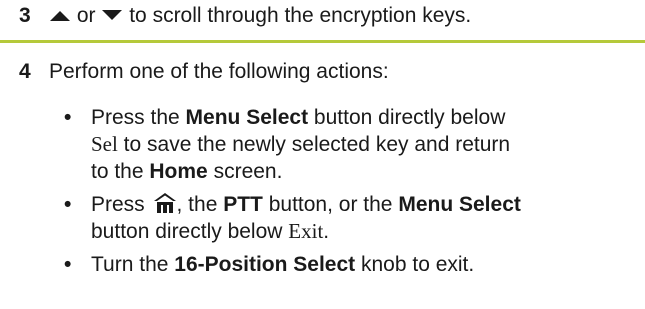 The image size is (645, 309). What do you see at coordinates (25, 15) in the screenshot?
I see `step-number: 3` at bounding box center [25, 15].